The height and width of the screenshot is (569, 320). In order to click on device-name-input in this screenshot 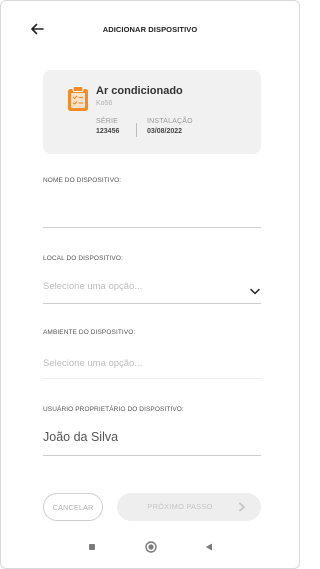, I will do `click(145, 214)`.